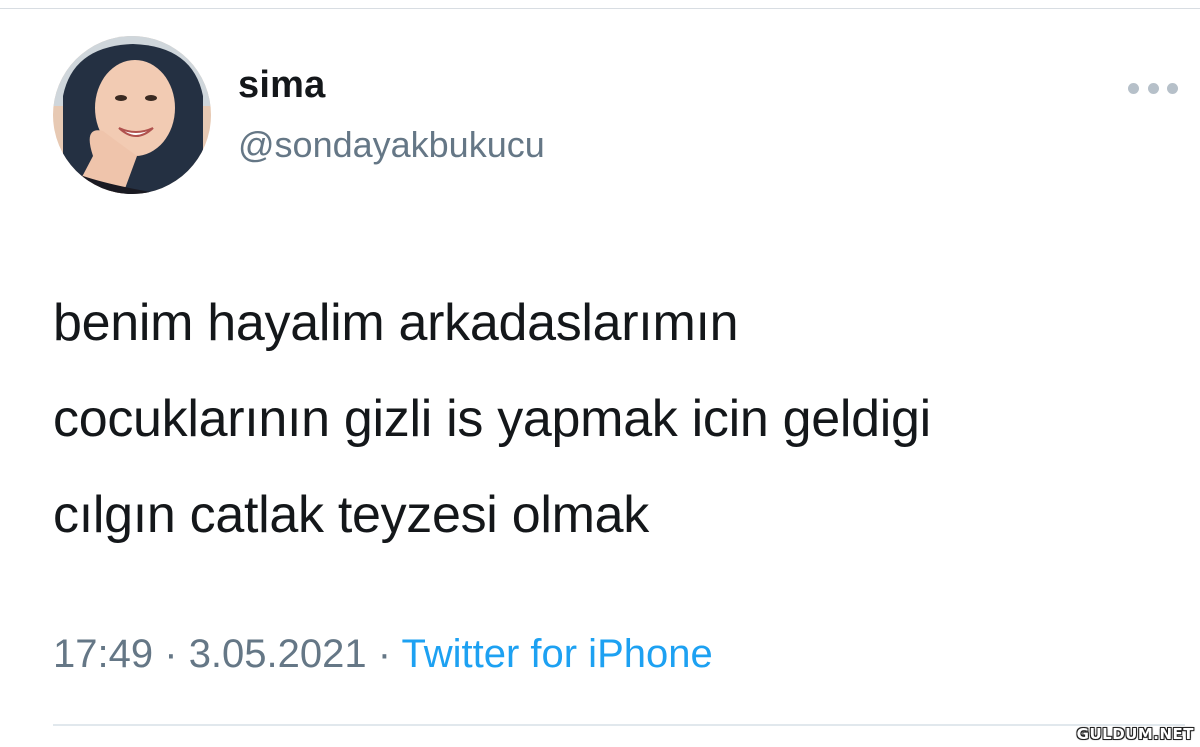  I want to click on bottom-divider, so click(619, 725).